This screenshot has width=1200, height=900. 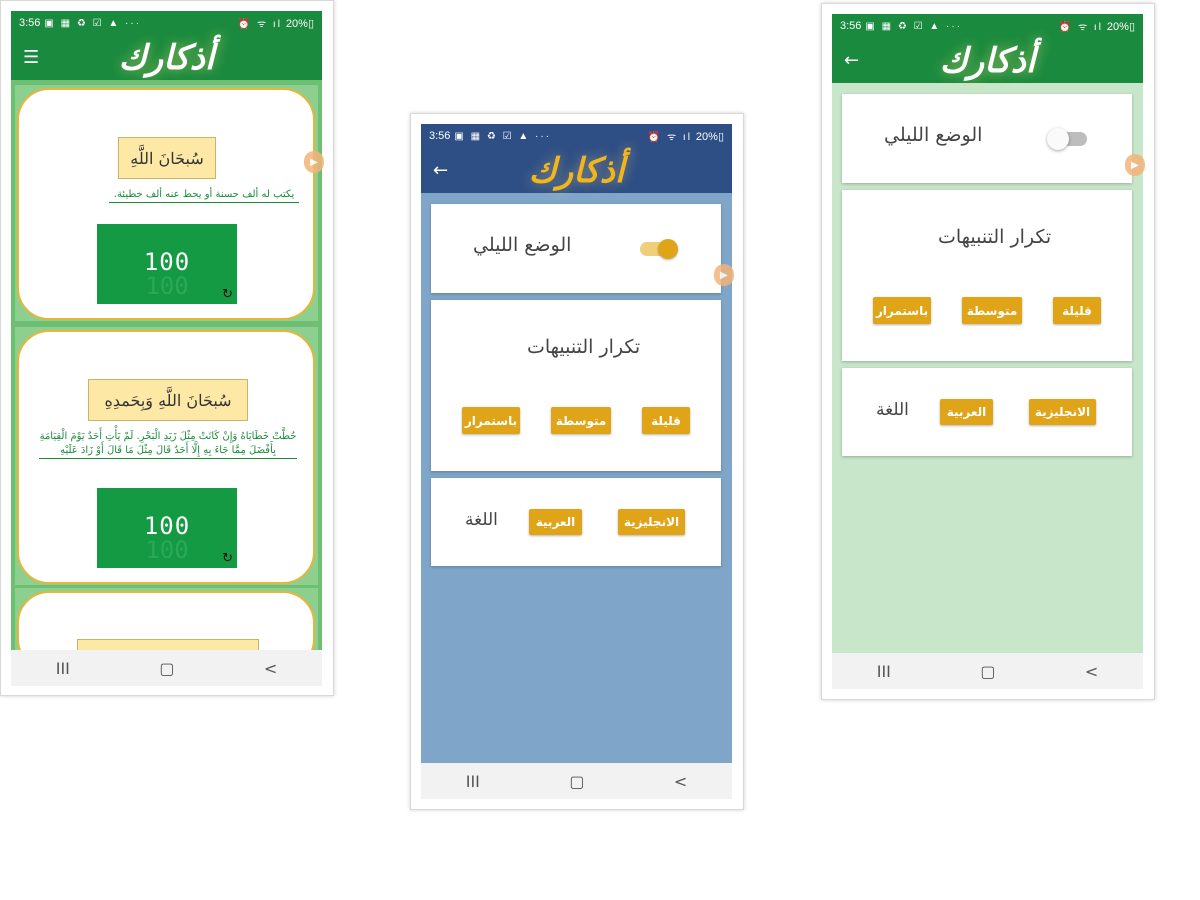 What do you see at coordinates (167, 158) in the screenshot?
I see `zikr-title: سُبحَانَ اللَّهِ` at bounding box center [167, 158].